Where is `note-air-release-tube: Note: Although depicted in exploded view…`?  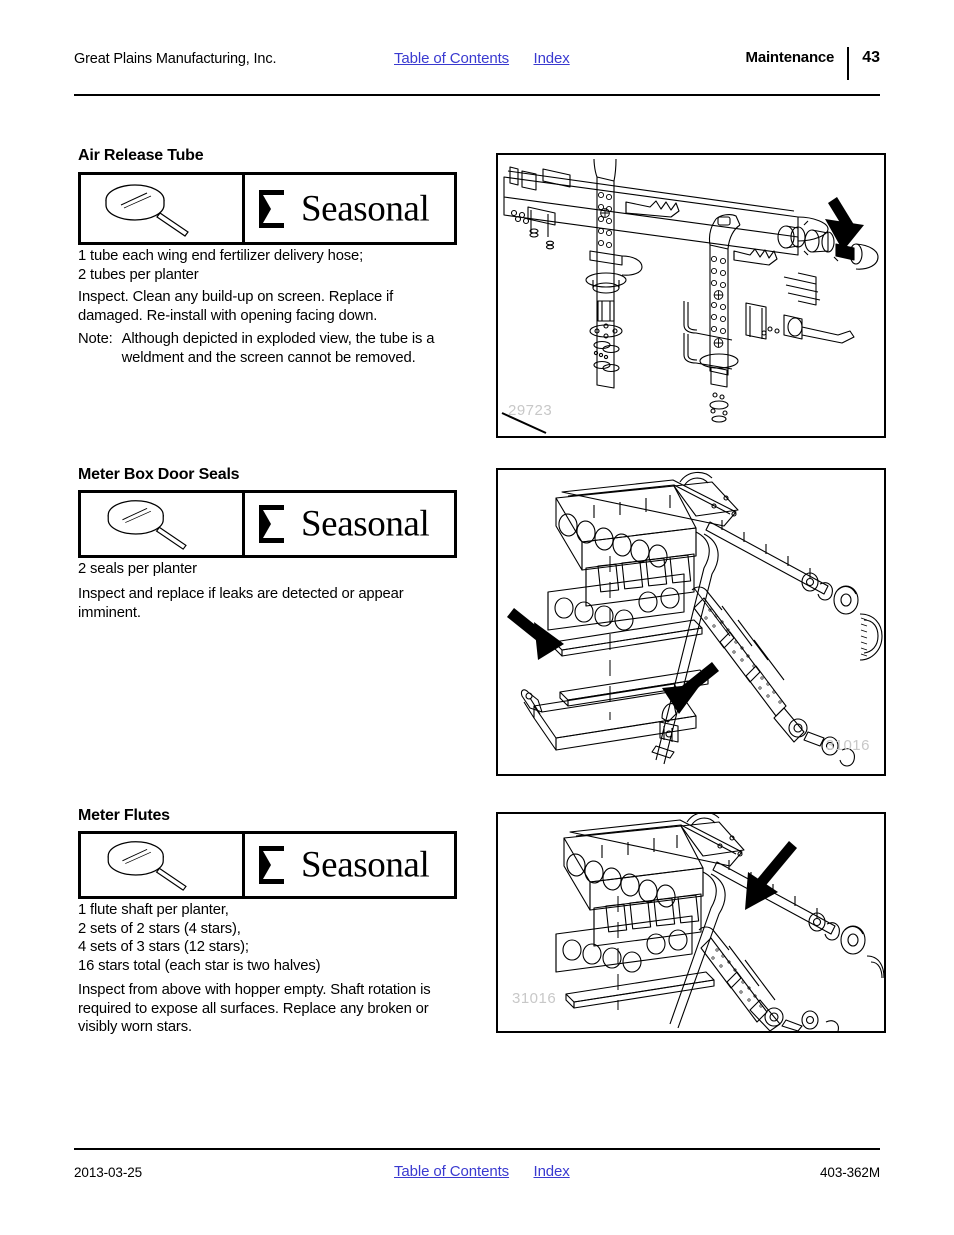 note-air-release-tube: Note: Although depicted in exploded view… is located at coordinates (270, 348).